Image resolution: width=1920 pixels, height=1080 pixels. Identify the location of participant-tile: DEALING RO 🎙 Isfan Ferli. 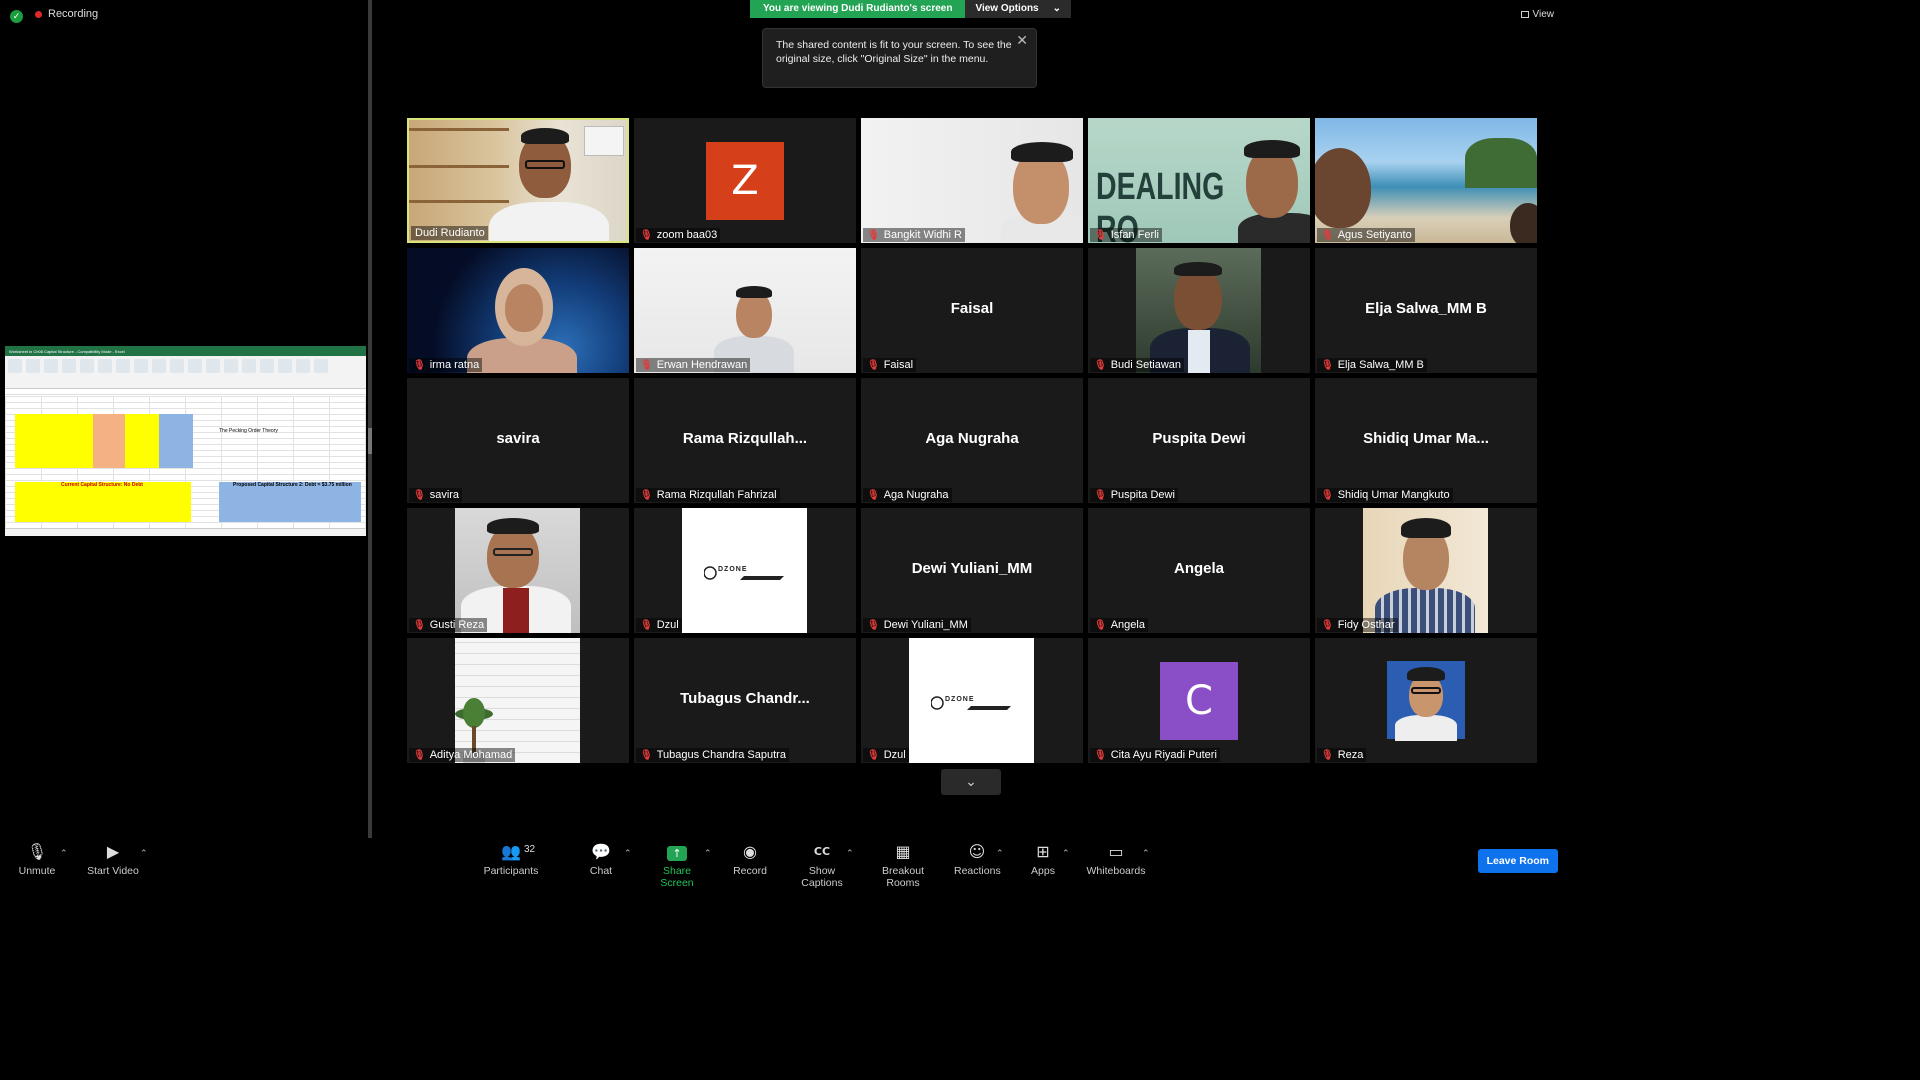
(1199, 180).